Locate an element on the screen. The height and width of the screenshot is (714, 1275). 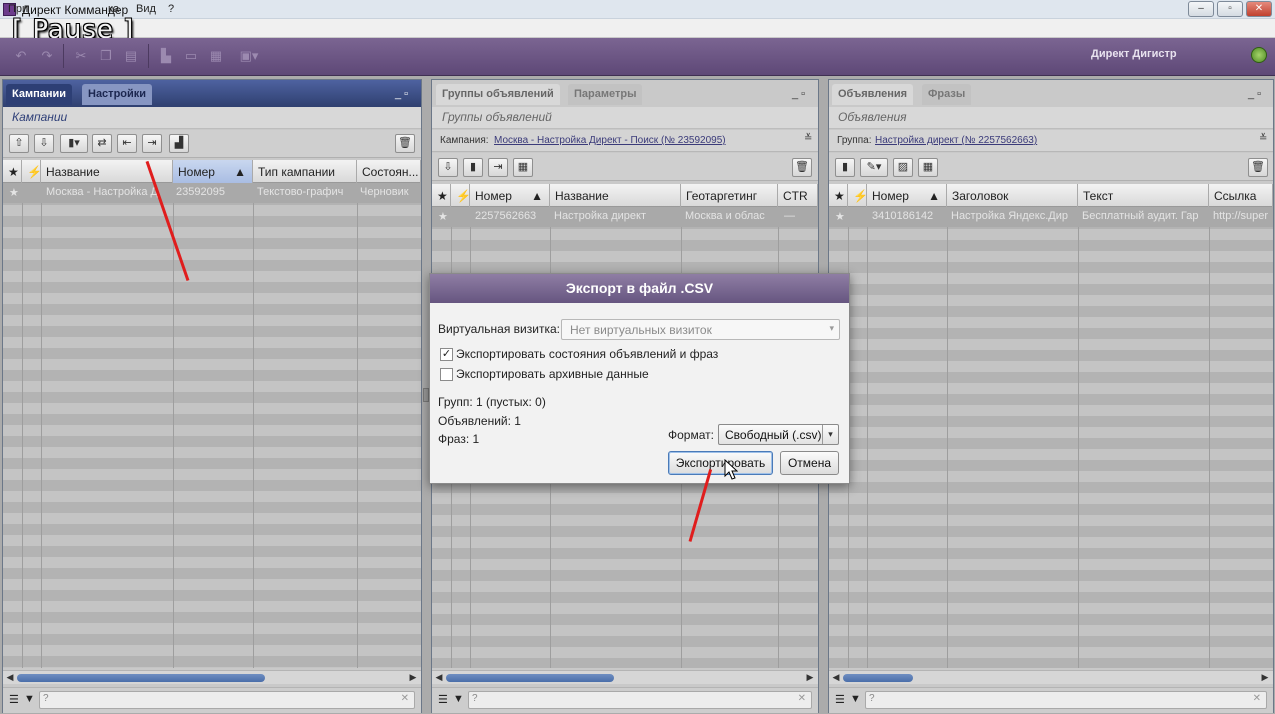
export-button: Экспортировать is located at coordinates (720, 463).